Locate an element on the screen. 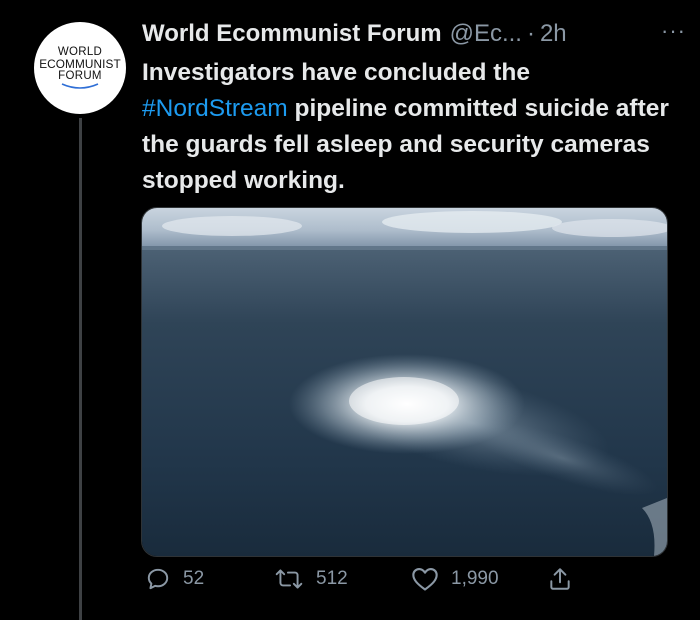 The image size is (700, 620). reply-count: 52 is located at coordinates (194, 578).